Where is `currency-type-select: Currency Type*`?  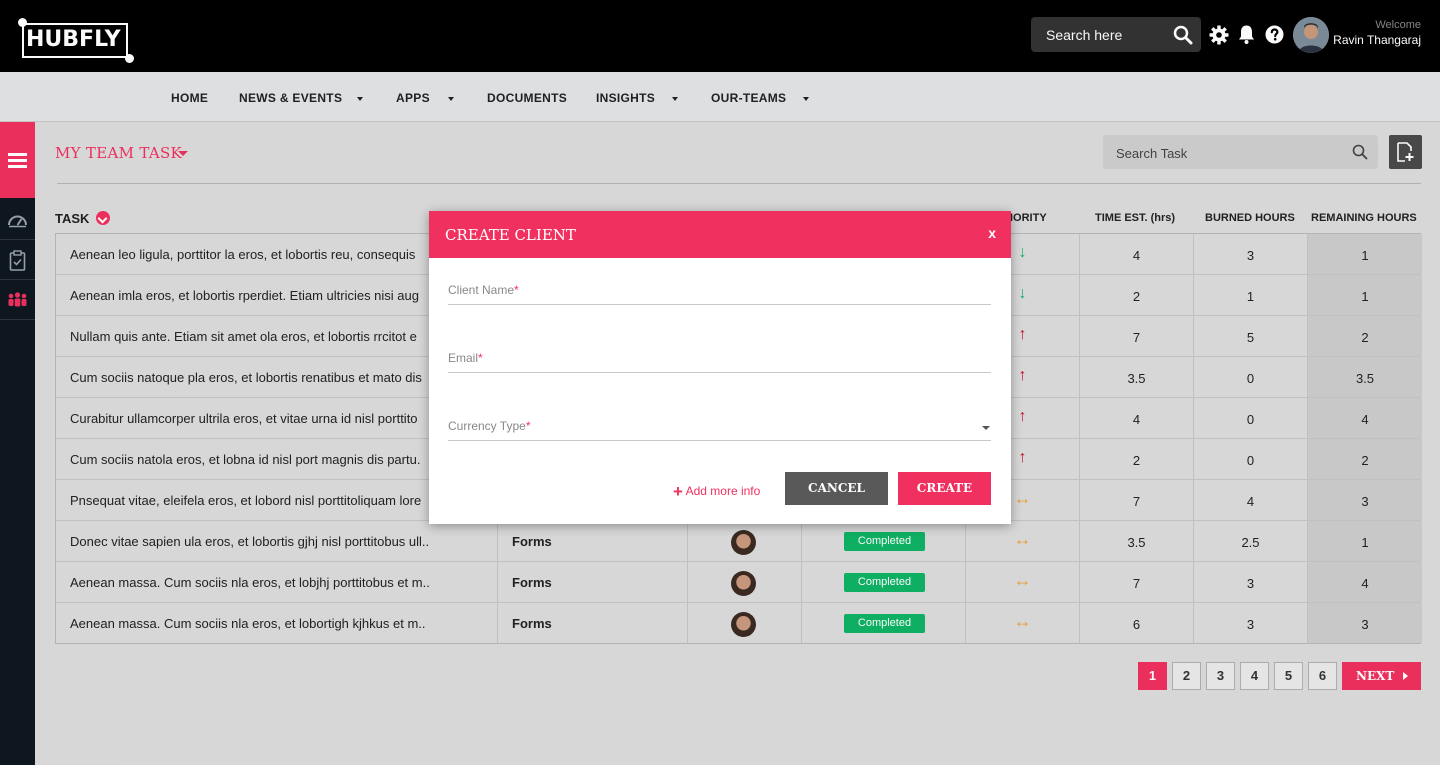 currency-type-select: Currency Type* is located at coordinates (719, 429).